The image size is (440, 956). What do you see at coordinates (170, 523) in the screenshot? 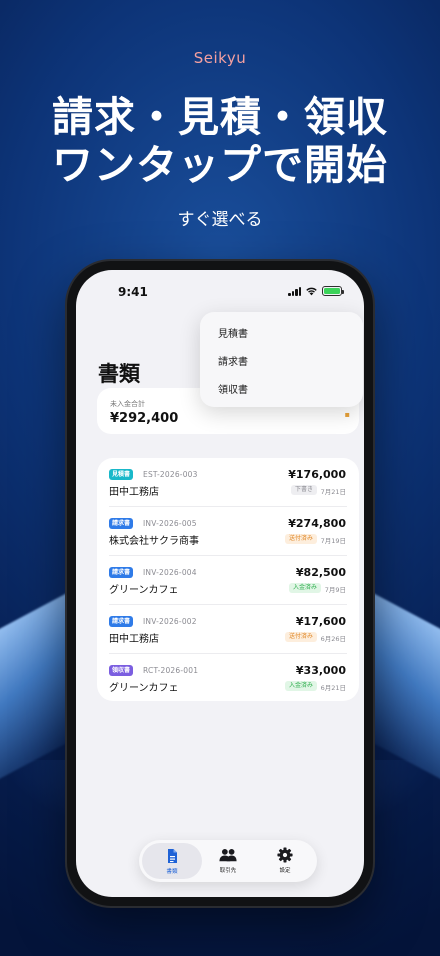
I see `document-number: INV-2026-005` at bounding box center [170, 523].